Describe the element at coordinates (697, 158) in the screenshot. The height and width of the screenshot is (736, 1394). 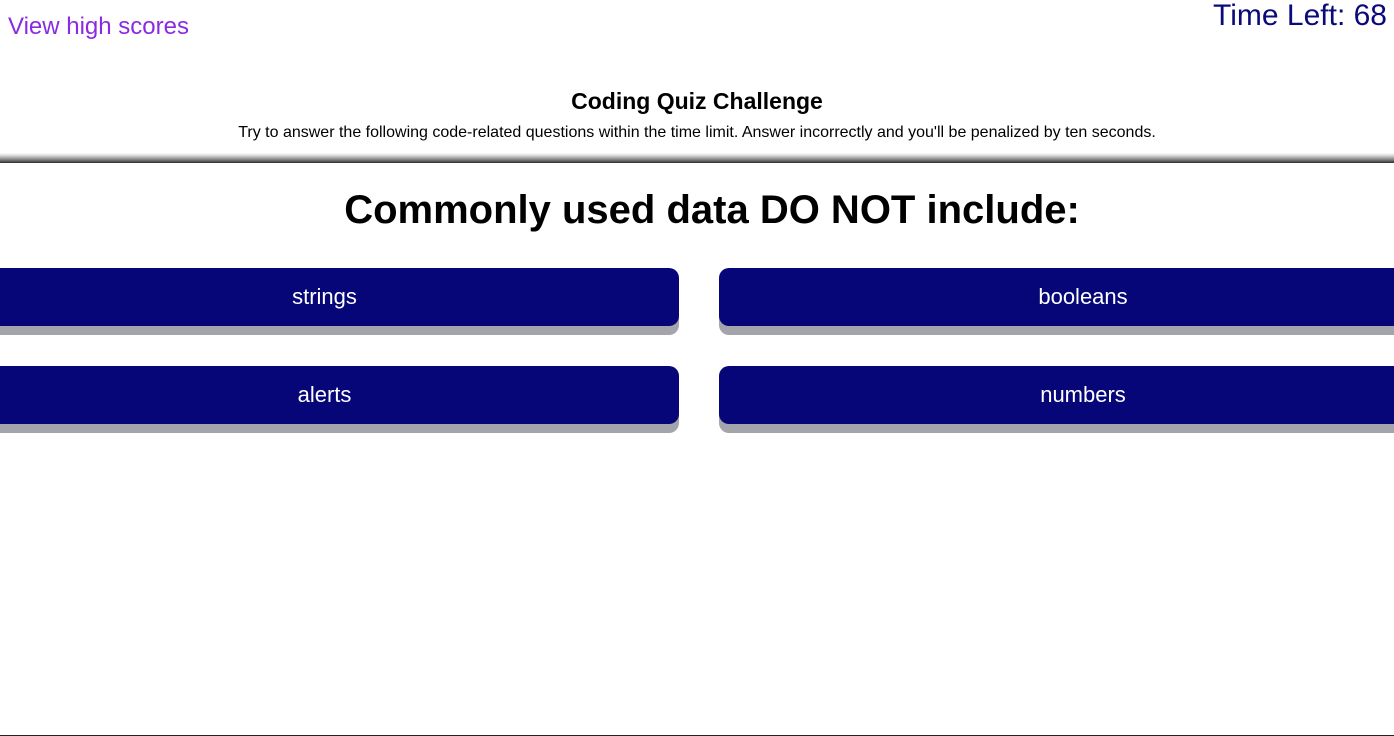
I see `header-divider` at that location.